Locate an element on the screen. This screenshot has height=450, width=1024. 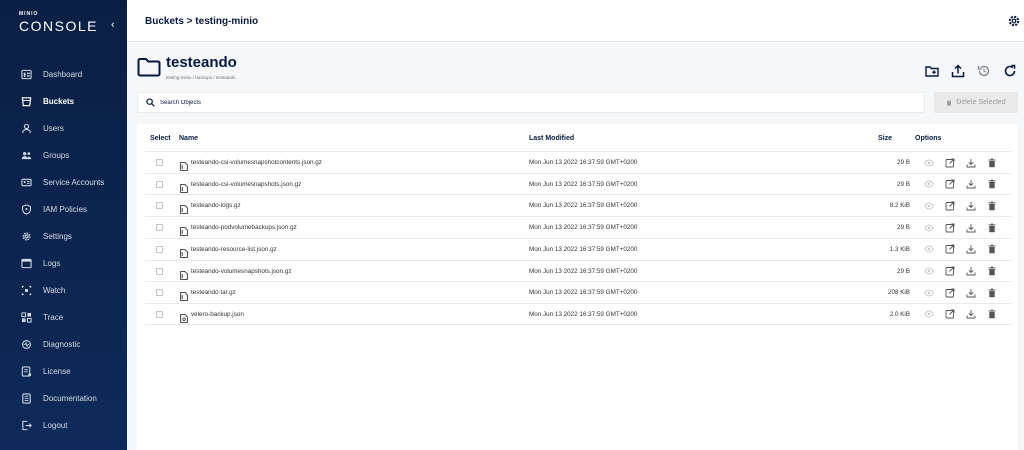
object-size: 2.0 KiB is located at coordinates (899, 314).